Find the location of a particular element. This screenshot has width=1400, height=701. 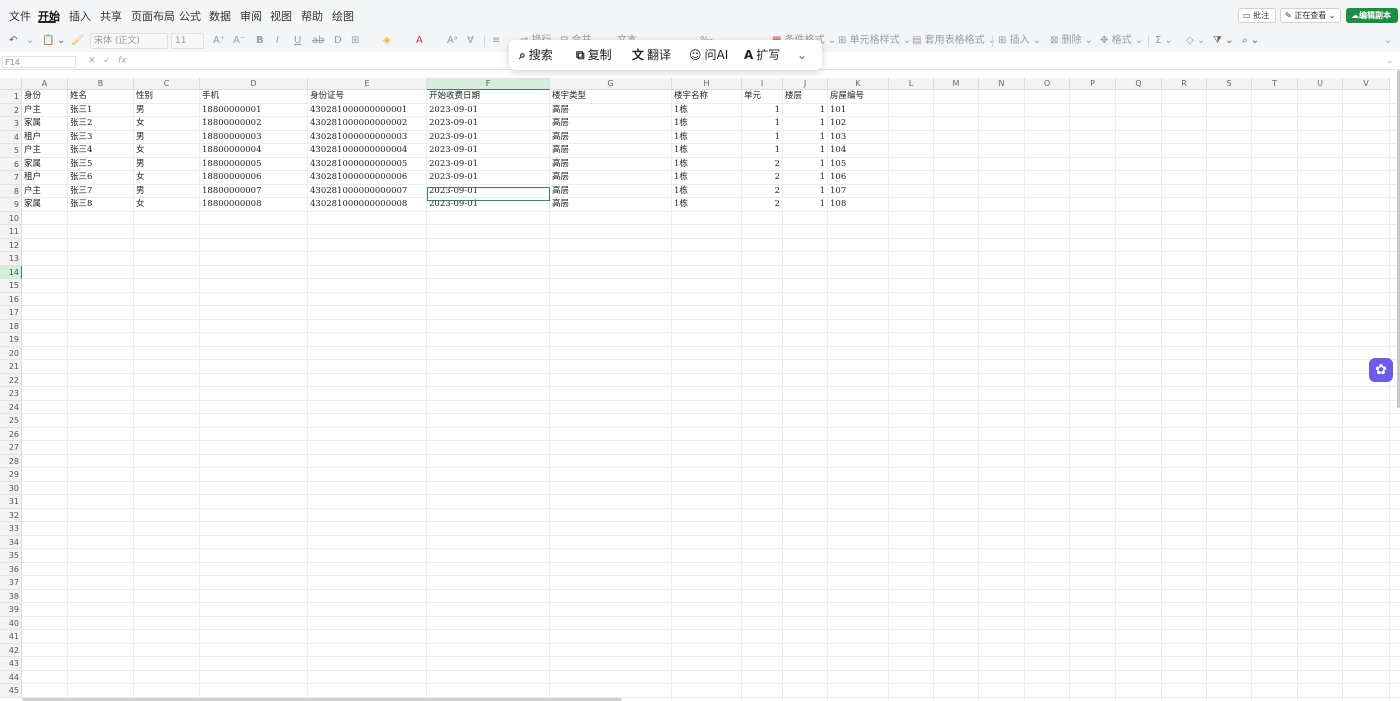

column-title-cell: 开始收费日期 is located at coordinates (489, 96).